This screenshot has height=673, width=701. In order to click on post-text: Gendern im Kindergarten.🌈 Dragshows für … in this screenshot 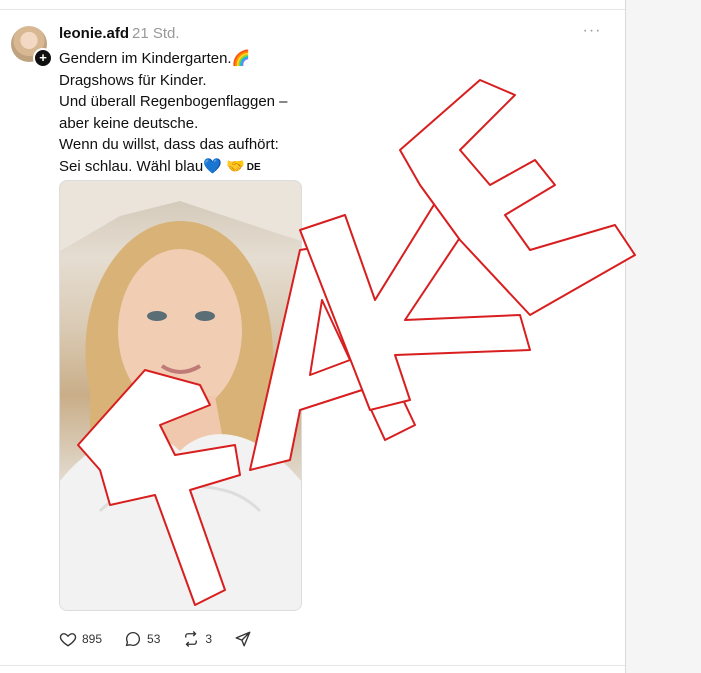, I will do `click(209, 113)`.